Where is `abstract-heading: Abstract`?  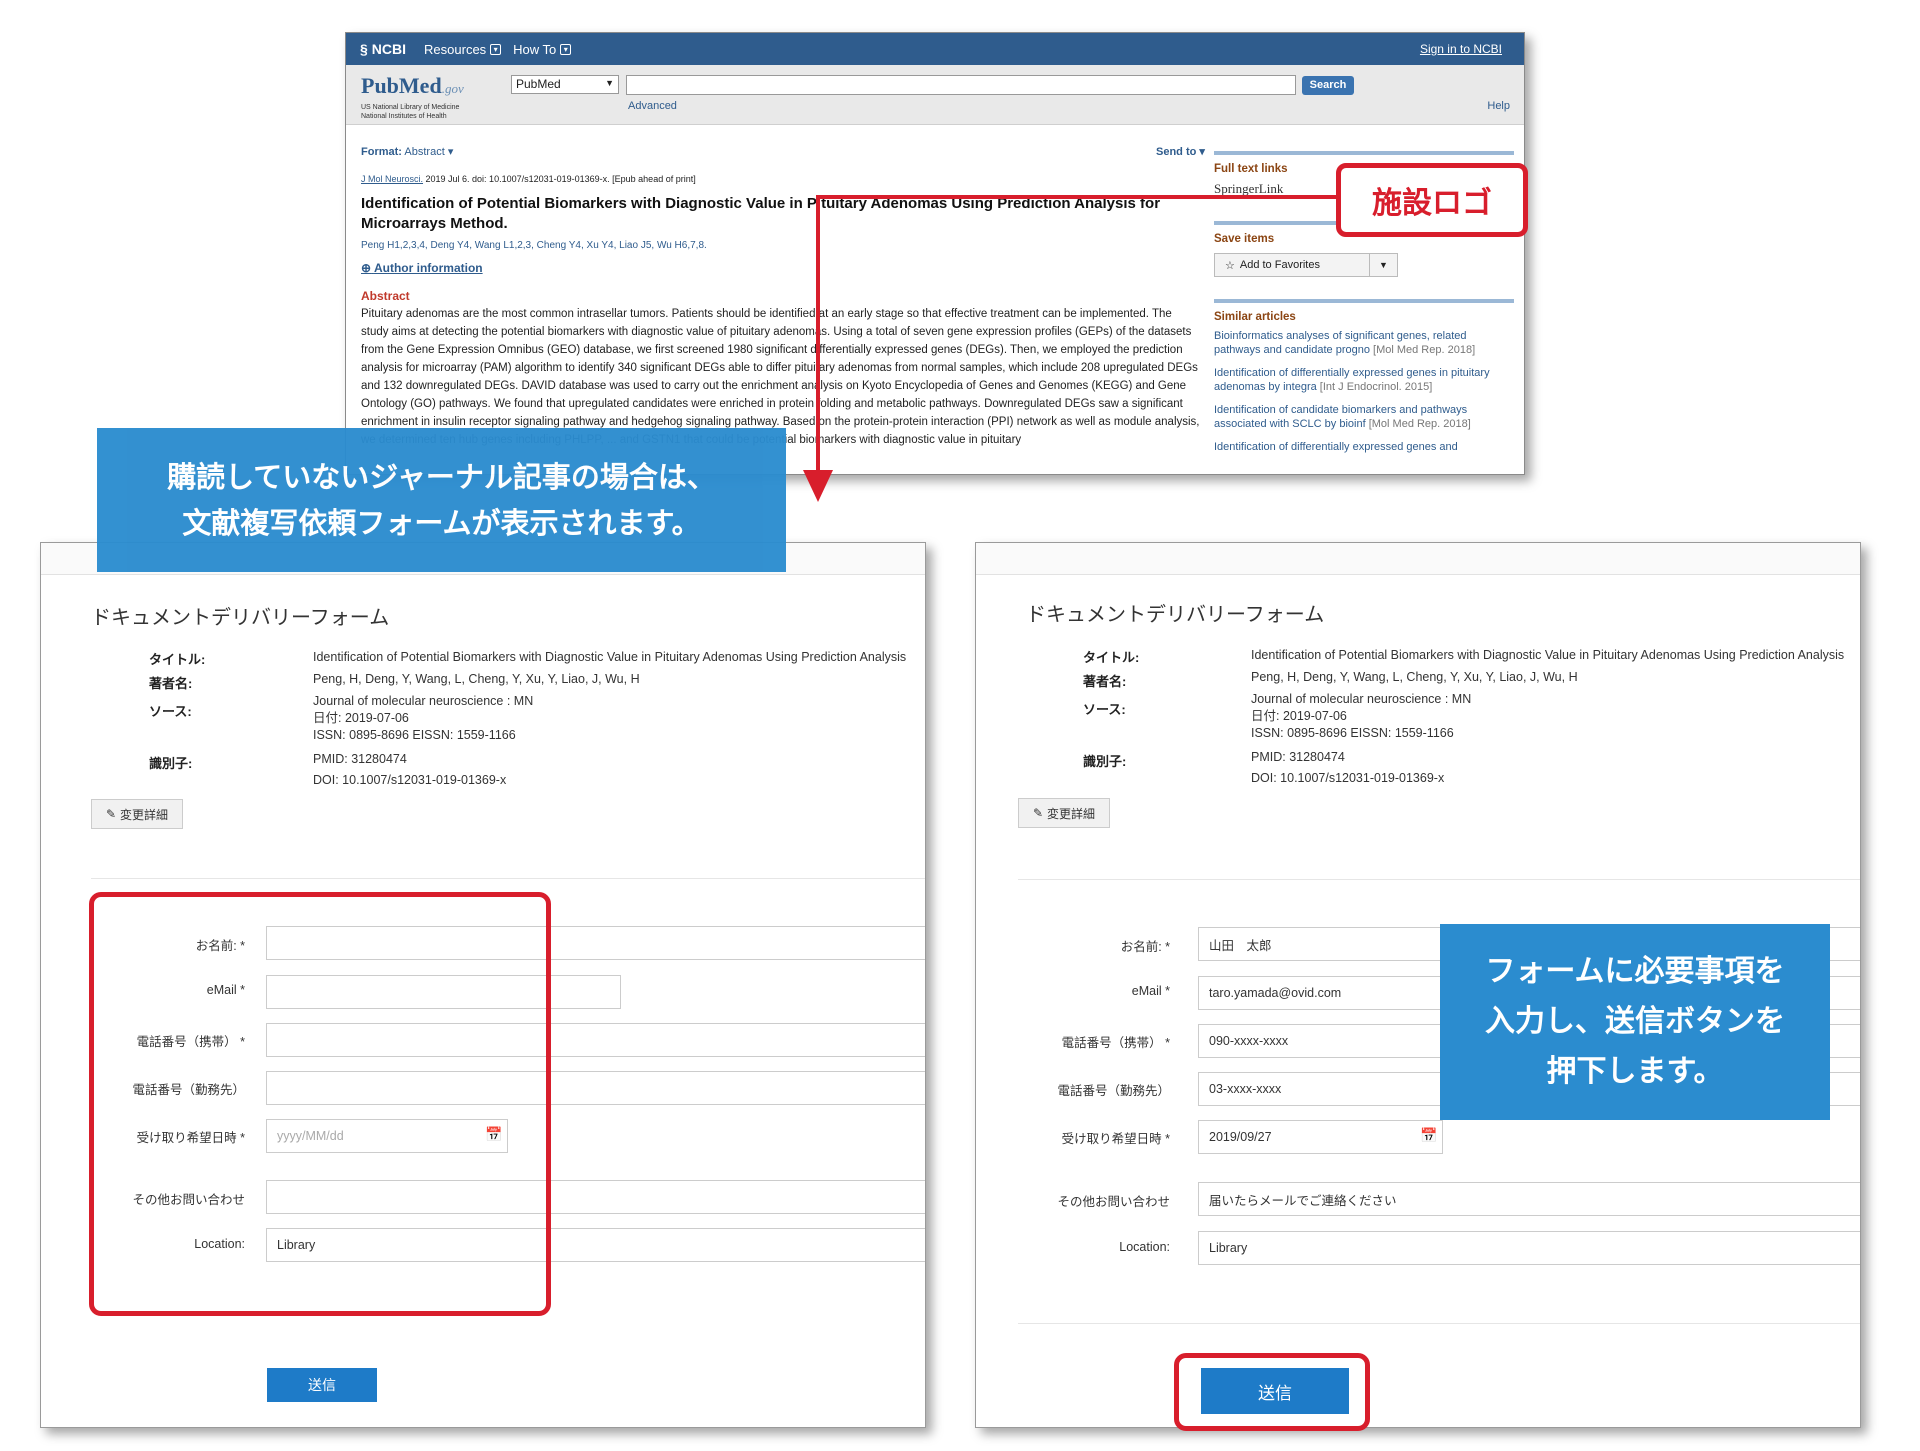 abstract-heading: Abstract is located at coordinates (385, 296).